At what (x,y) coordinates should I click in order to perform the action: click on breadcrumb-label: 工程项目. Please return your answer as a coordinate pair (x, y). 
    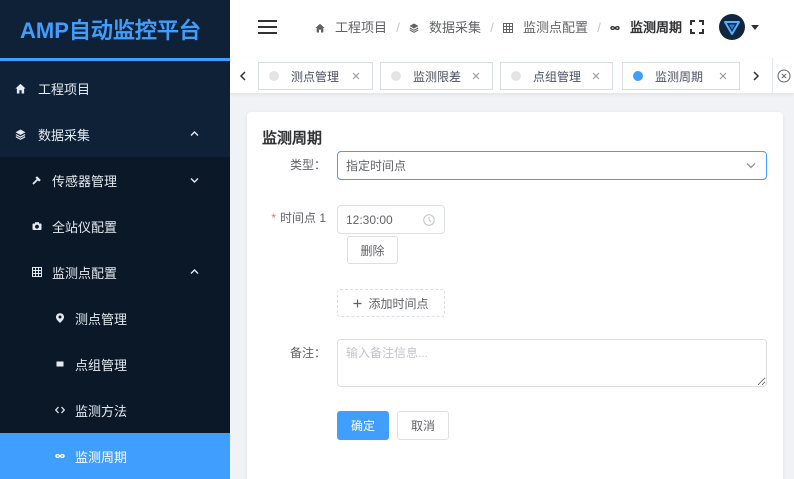
    Looking at the image, I should click on (361, 27).